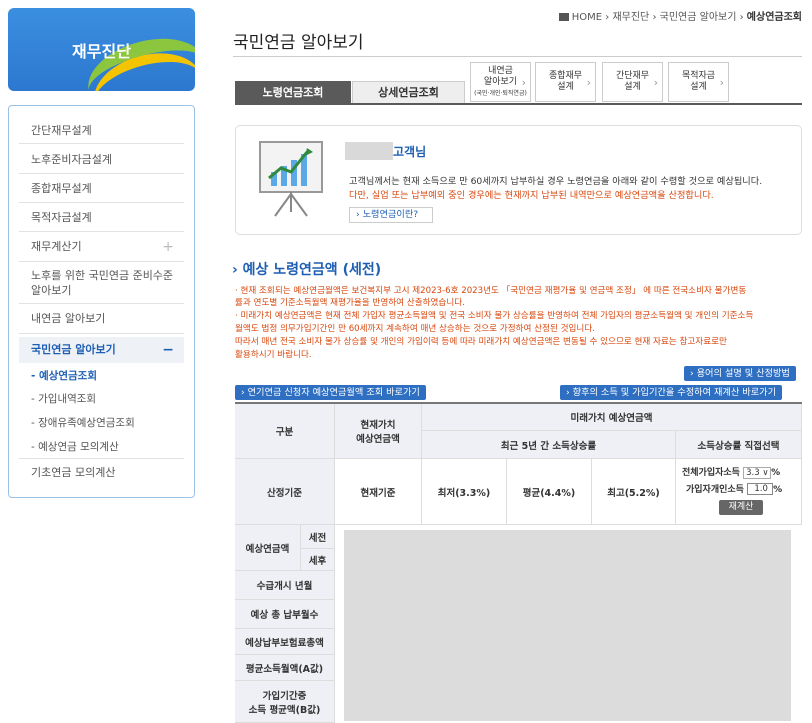 This screenshot has height=723, width=812. Describe the element at coordinates (285, 492) in the screenshot. I see `row-basis-label: 산정기준` at that location.